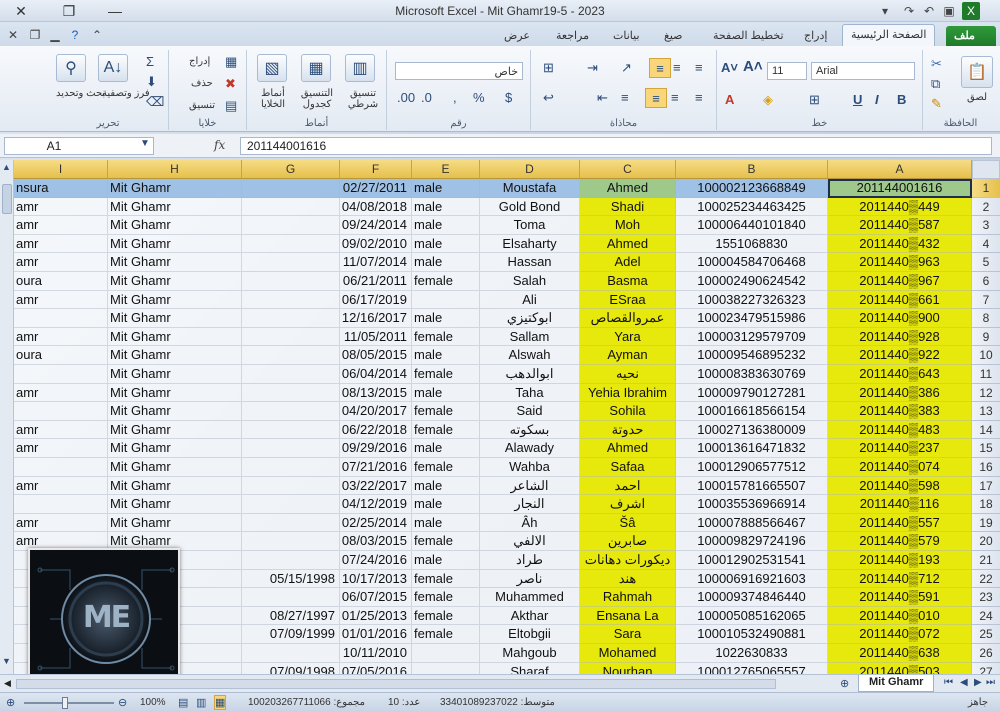 The height and width of the screenshot is (712, 1000). Describe the element at coordinates (616, 146) in the screenshot. I see `formula-input: 201144001616` at that location.